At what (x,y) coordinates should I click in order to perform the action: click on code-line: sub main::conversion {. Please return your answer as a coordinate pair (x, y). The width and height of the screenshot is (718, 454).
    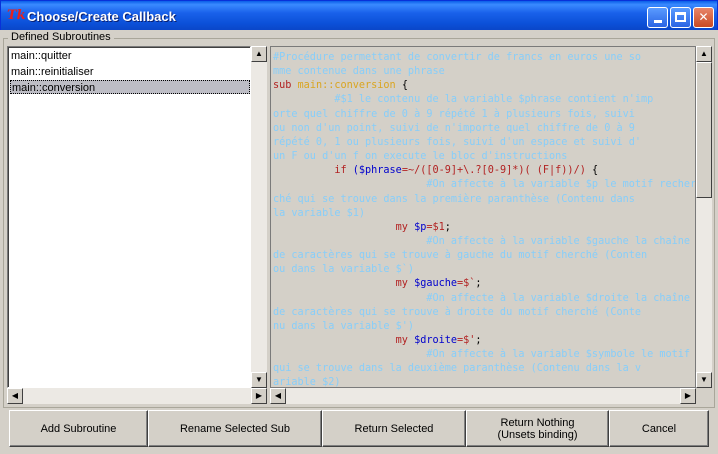
    Looking at the image, I should click on (340, 85).